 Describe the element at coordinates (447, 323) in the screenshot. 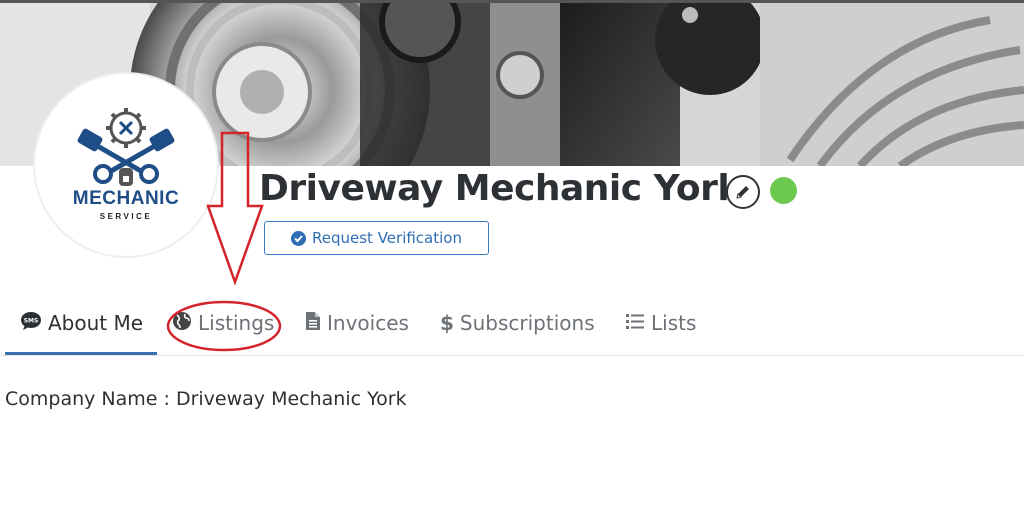

I see `dollar-icon: $` at that location.